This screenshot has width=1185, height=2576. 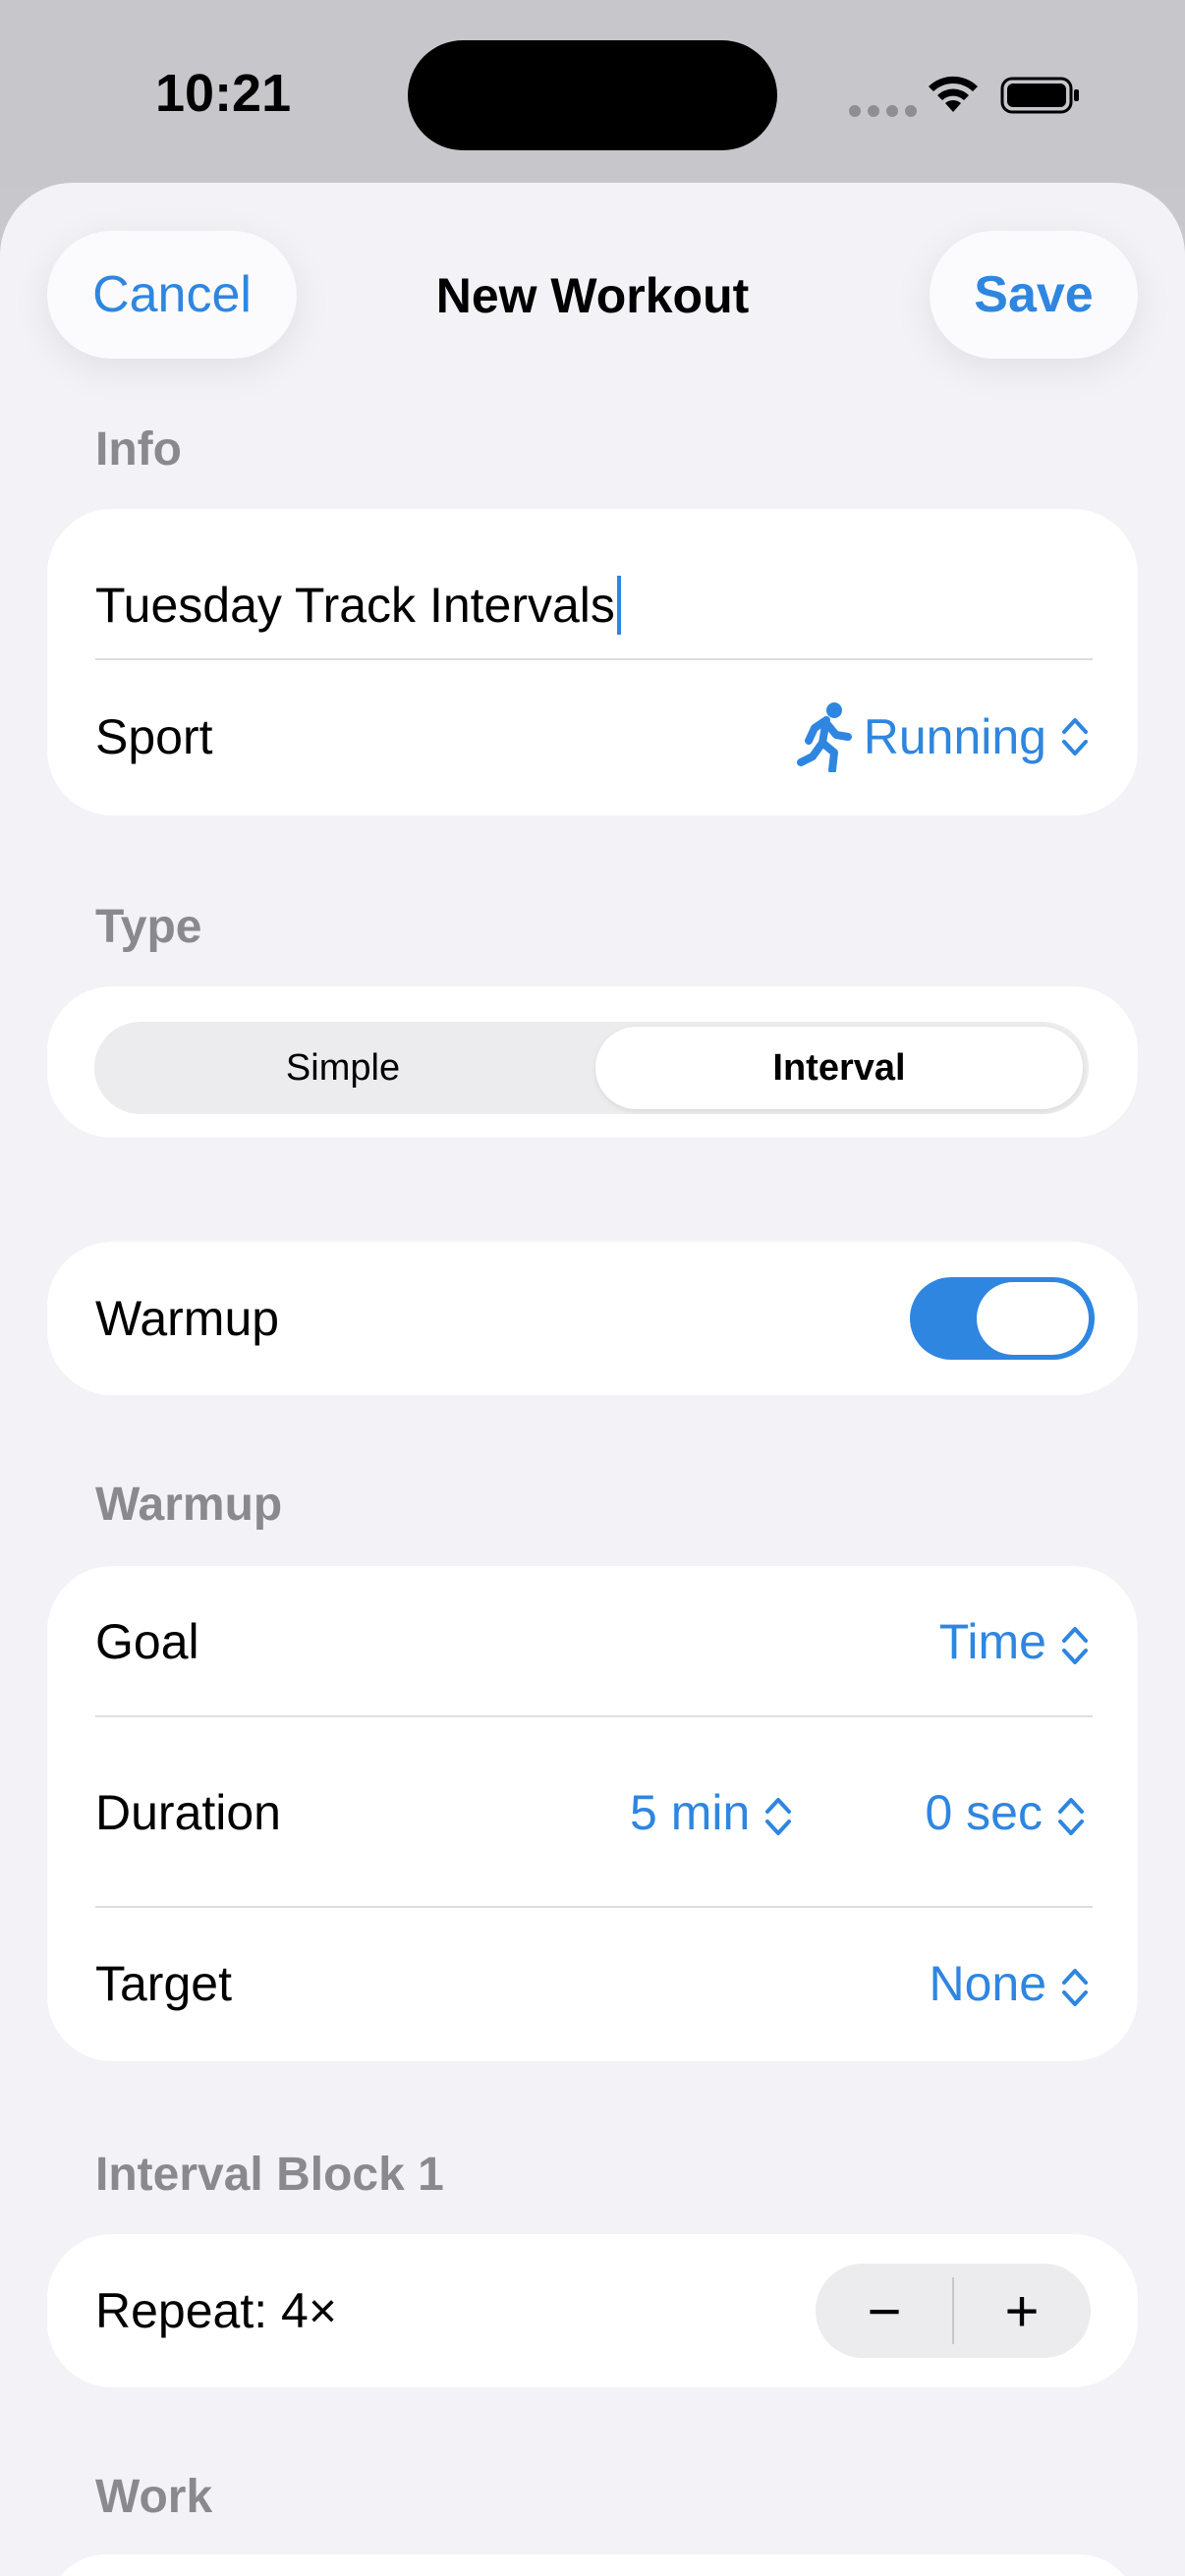 I want to click on section-header-warmup: Warmup, so click(x=189, y=1505).